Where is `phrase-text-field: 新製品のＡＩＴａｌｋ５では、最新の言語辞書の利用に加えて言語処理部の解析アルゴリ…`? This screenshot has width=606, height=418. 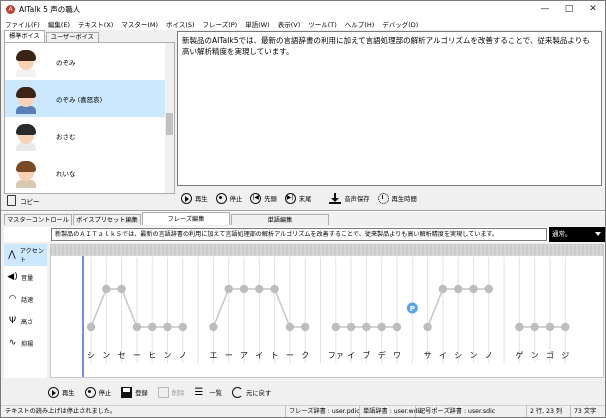
phrase-text-field: 新製品のＡＩＴａｌｋ５では、最新の言語辞書の利用に加えて言語処理部の解析アルゴリ… is located at coordinates (299, 234).